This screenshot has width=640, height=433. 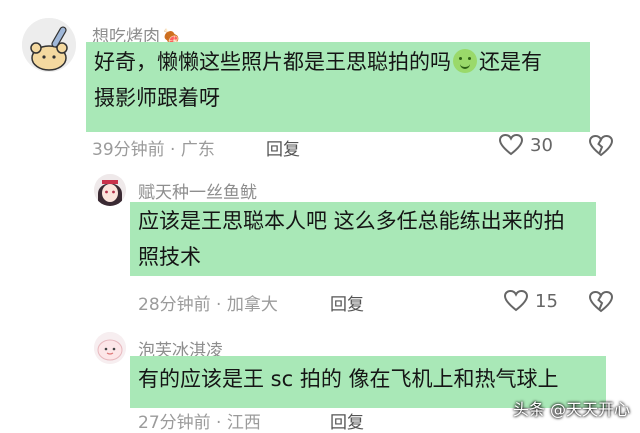 What do you see at coordinates (541, 145) in the screenshot?
I see `like-count: 30` at bounding box center [541, 145].